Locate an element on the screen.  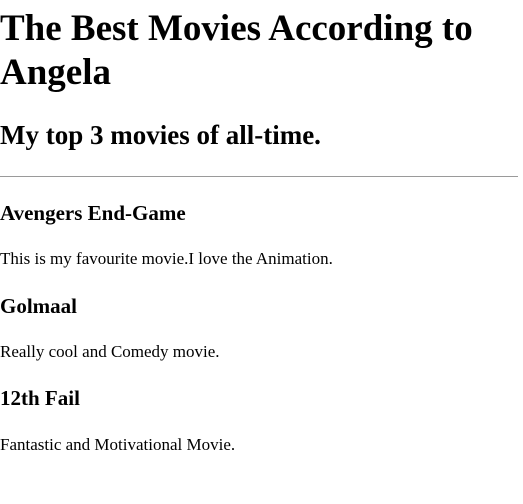
movie-description: Fantastic and Motivational Movie. is located at coordinates (118, 444).